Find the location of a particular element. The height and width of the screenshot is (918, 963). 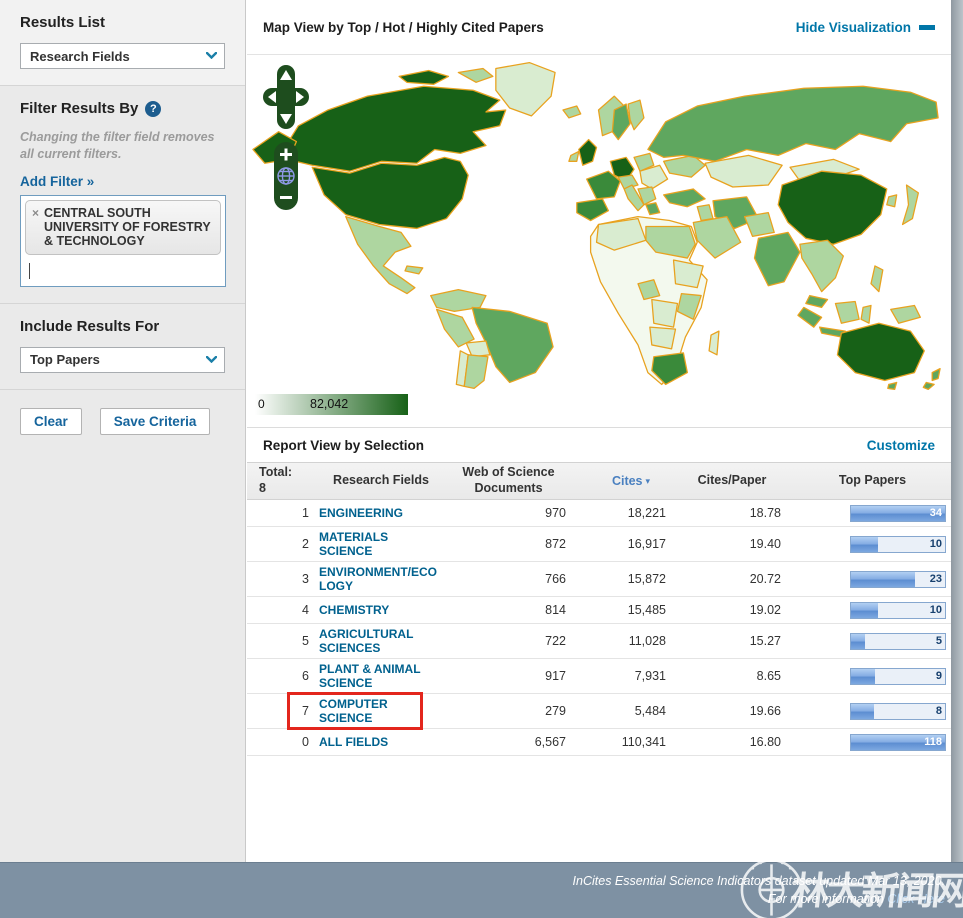

top-papers-bar: 5 is located at coordinates (898, 641).